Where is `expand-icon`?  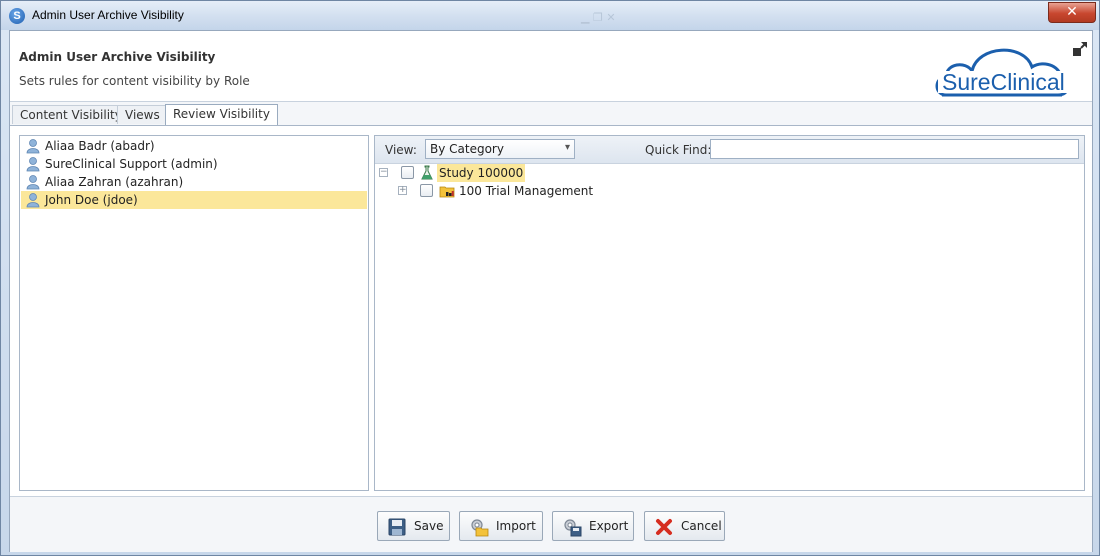
expand-icon is located at coordinates (1080, 49).